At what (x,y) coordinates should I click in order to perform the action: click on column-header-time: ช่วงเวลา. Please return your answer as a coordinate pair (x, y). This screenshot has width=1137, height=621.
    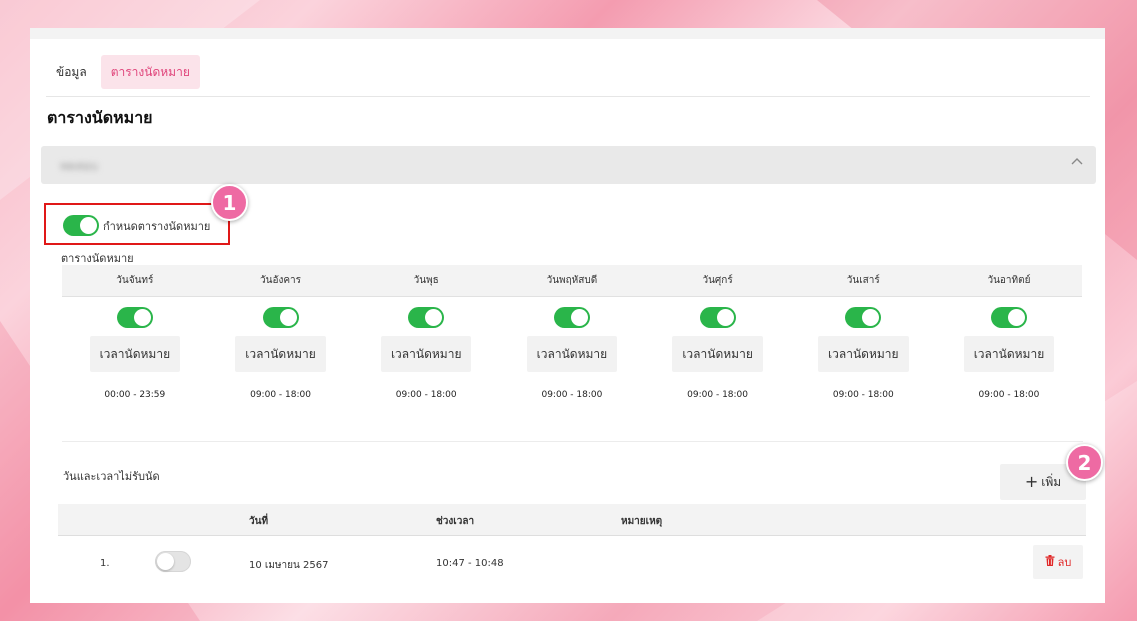
    Looking at the image, I should click on (455, 521).